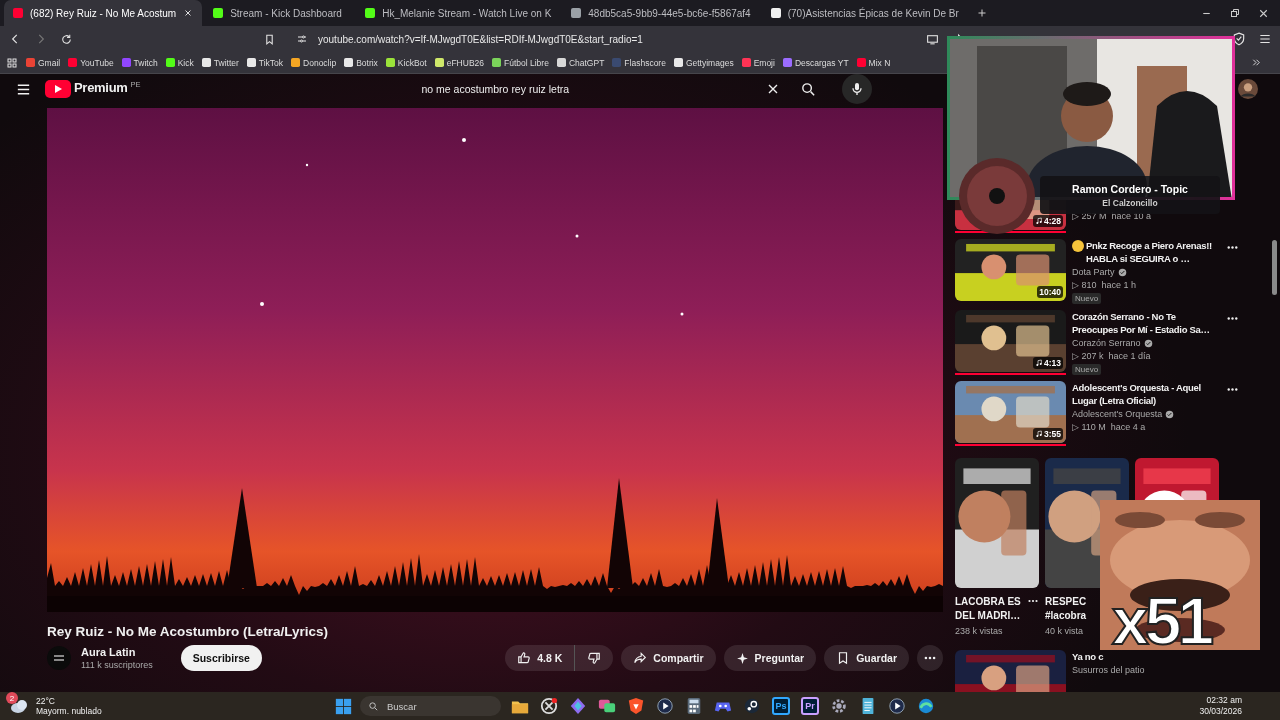  Describe the element at coordinates (703, 62) in the screenshot. I see `bookmark-link: Gettyimages` at that location.